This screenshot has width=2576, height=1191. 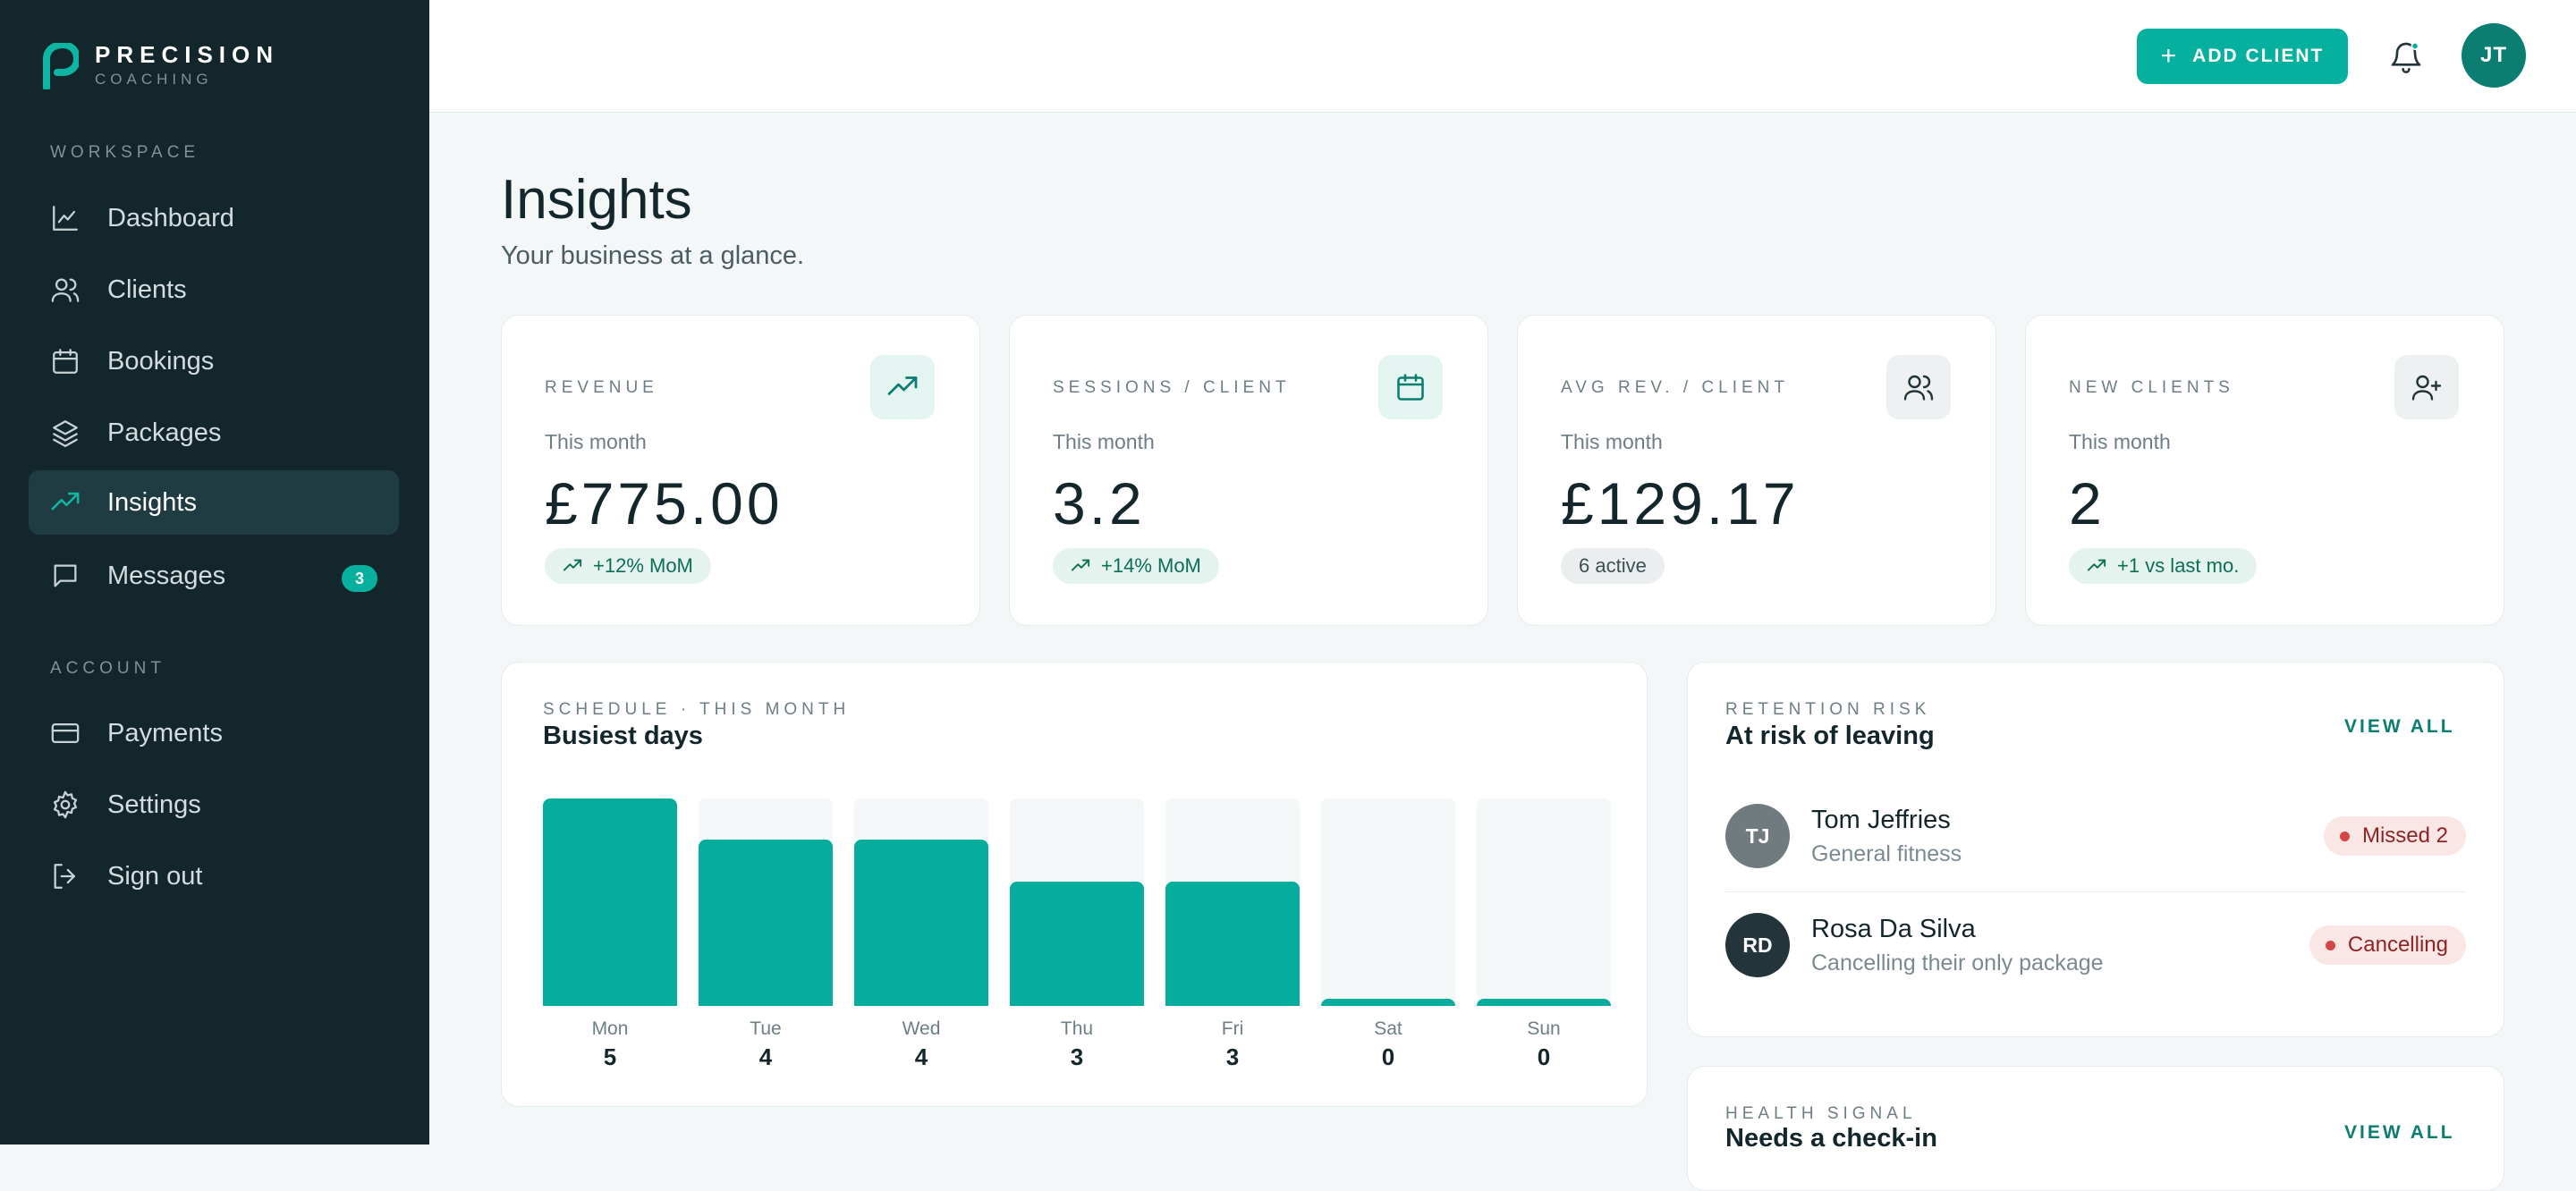 I want to click on stat-label: NEW CLIENTS, so click(x=2151, y=387).